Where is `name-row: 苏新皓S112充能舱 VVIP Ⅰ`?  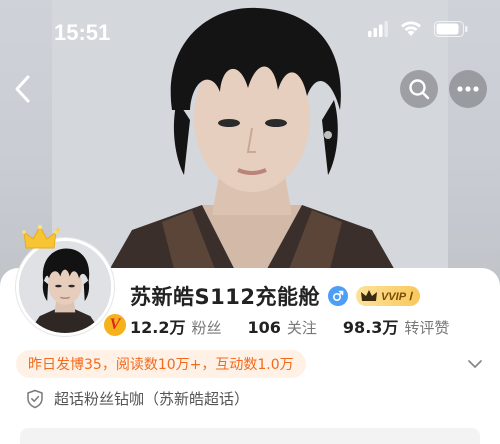
name-row: 苏新皓S112充能舱 VVIP Ⅰ is located at coordinates (275, 296).